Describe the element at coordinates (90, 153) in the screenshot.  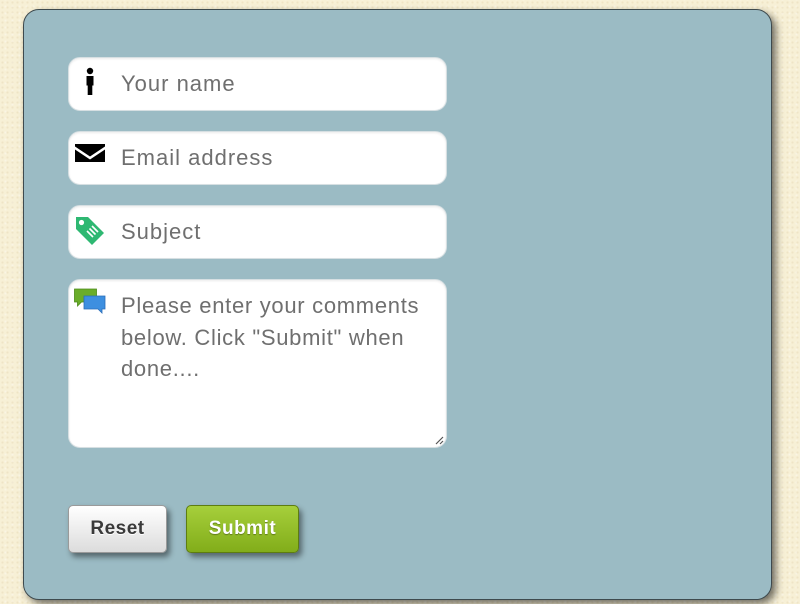
I see `envelope-icon` at that location.